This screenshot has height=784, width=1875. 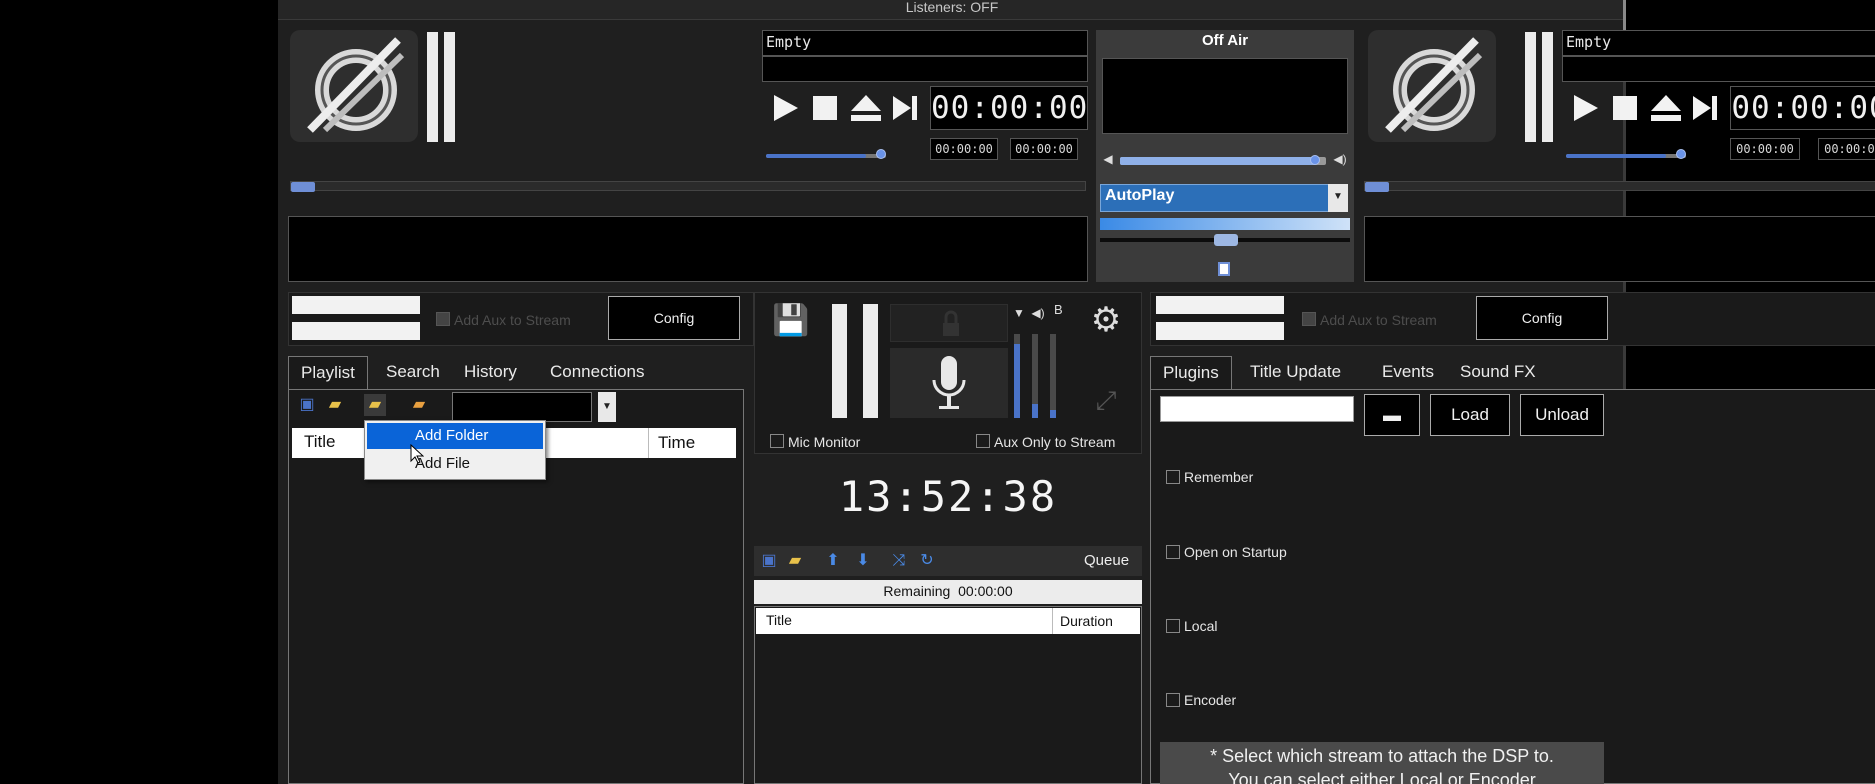 I want to click on tab-search: Search, so click(x=413, y=372).